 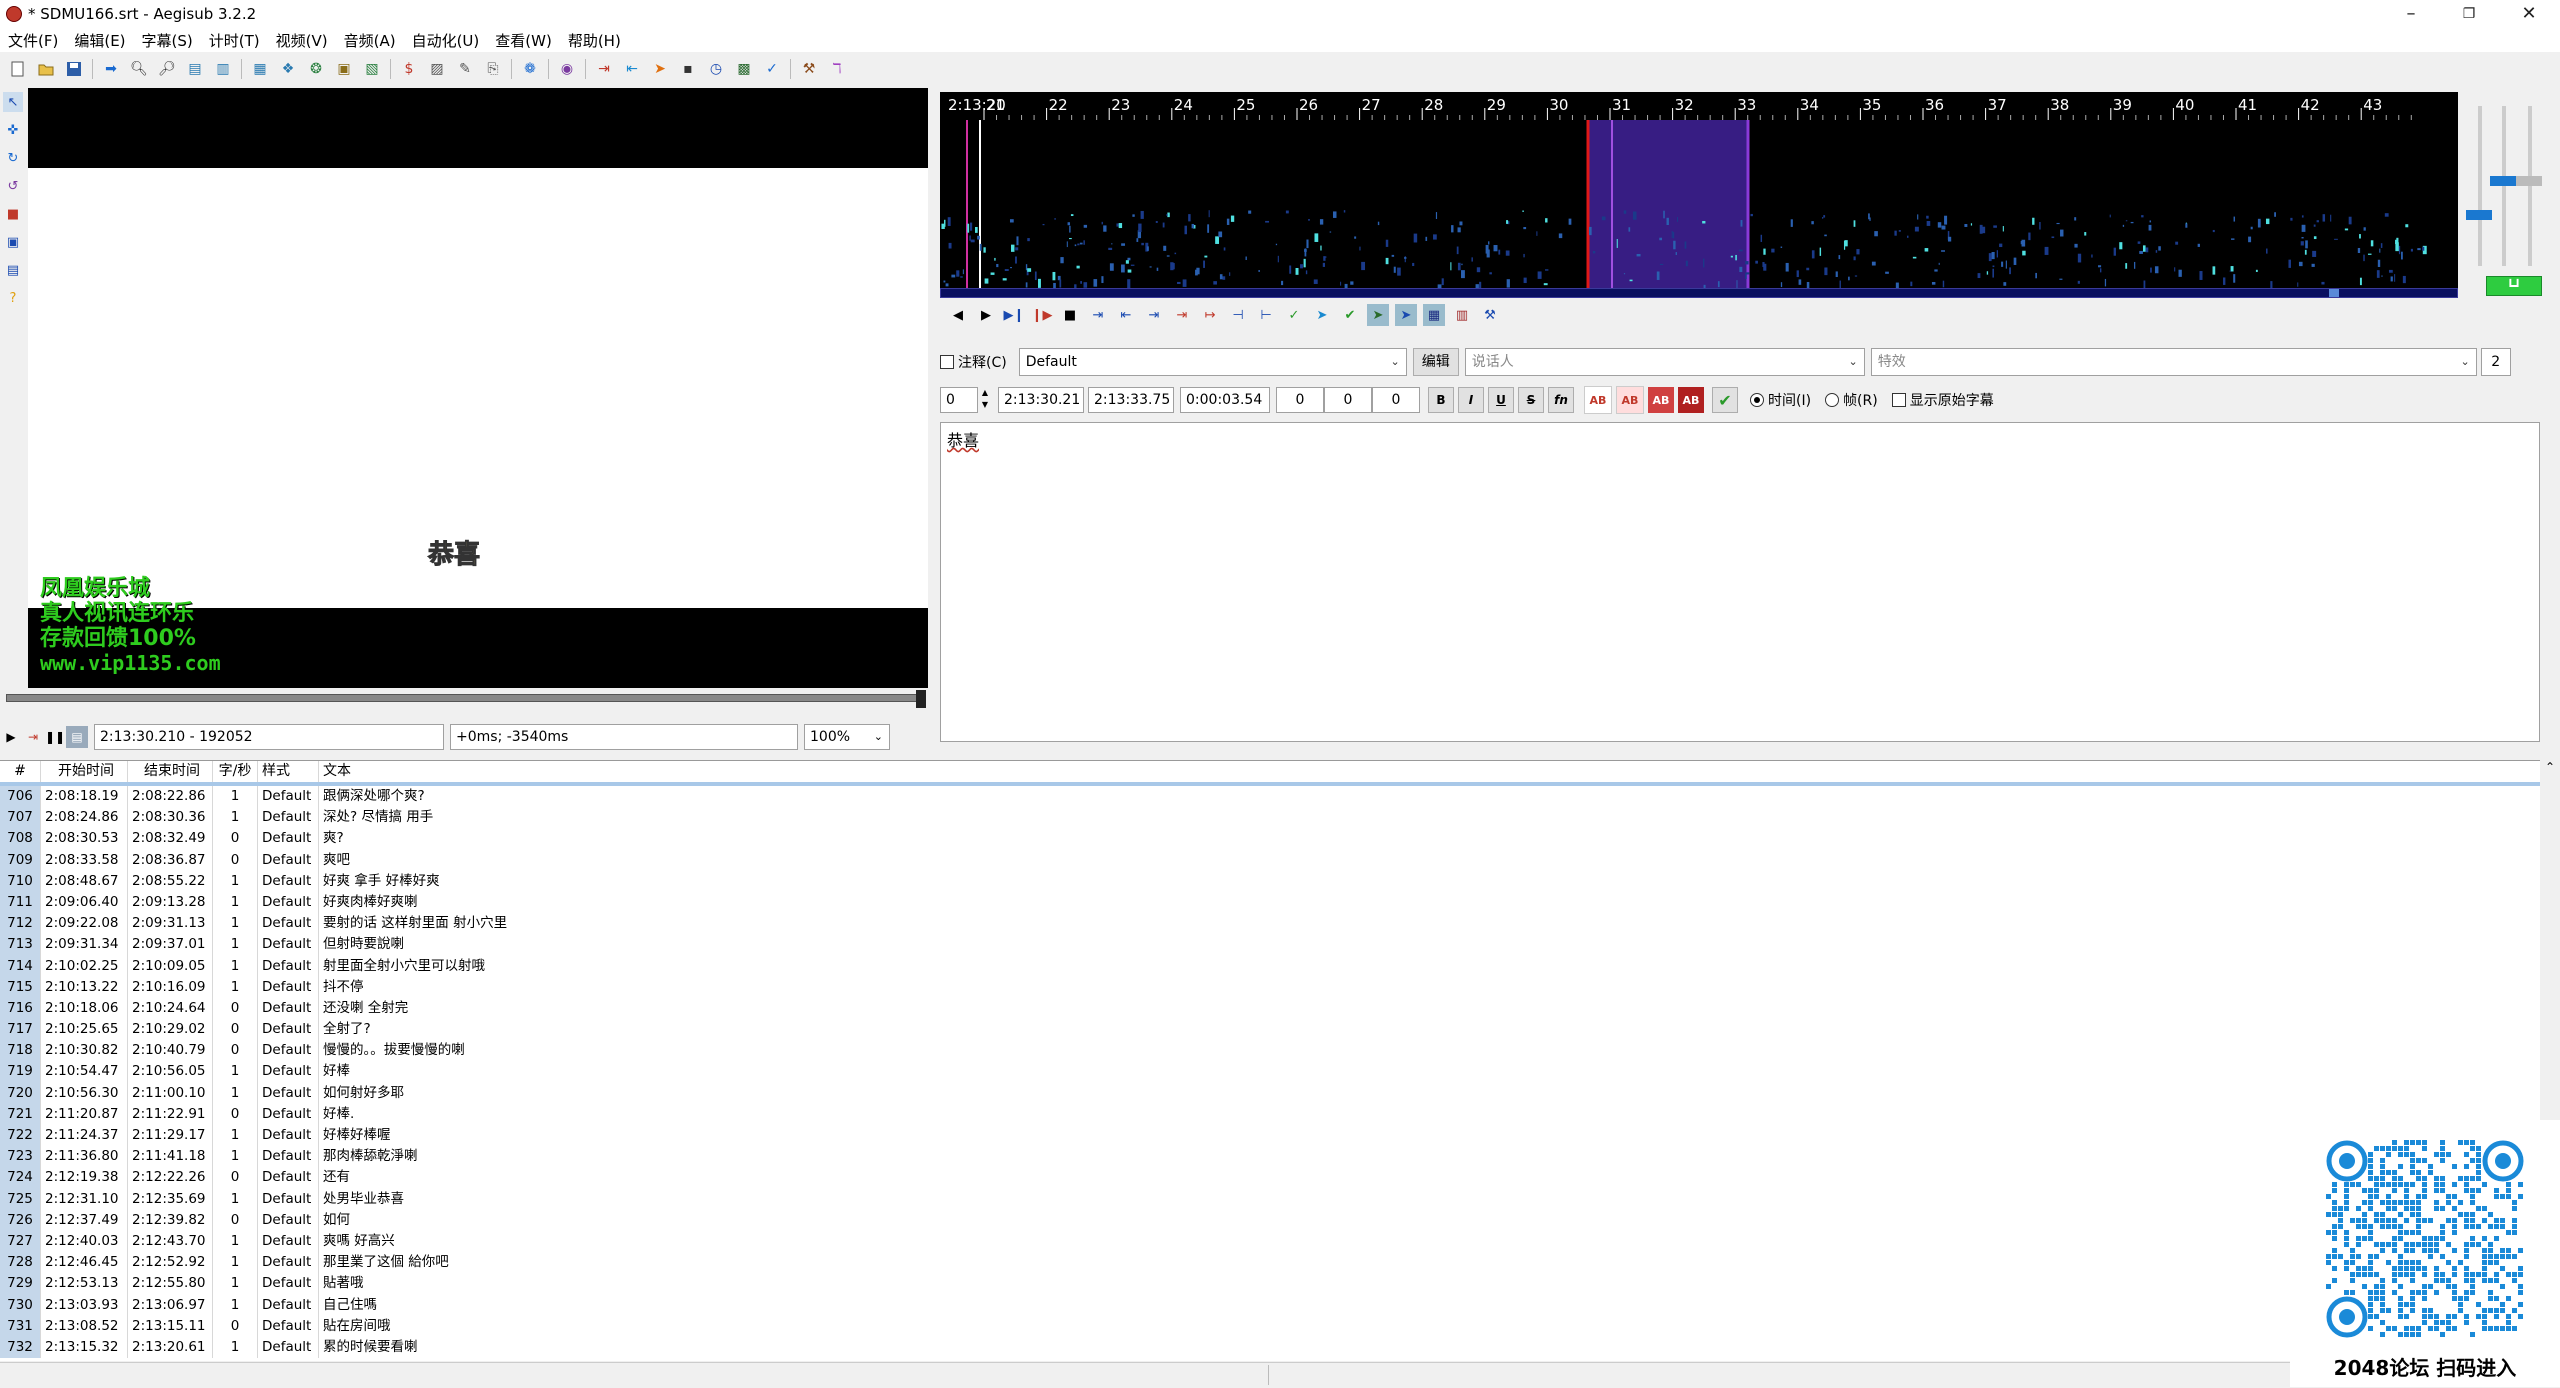 What do you see at coordinates (1154, 315) in the screenshot?
I see `play-before-end-icon: ⇥` at bounding box center [1154, 315].